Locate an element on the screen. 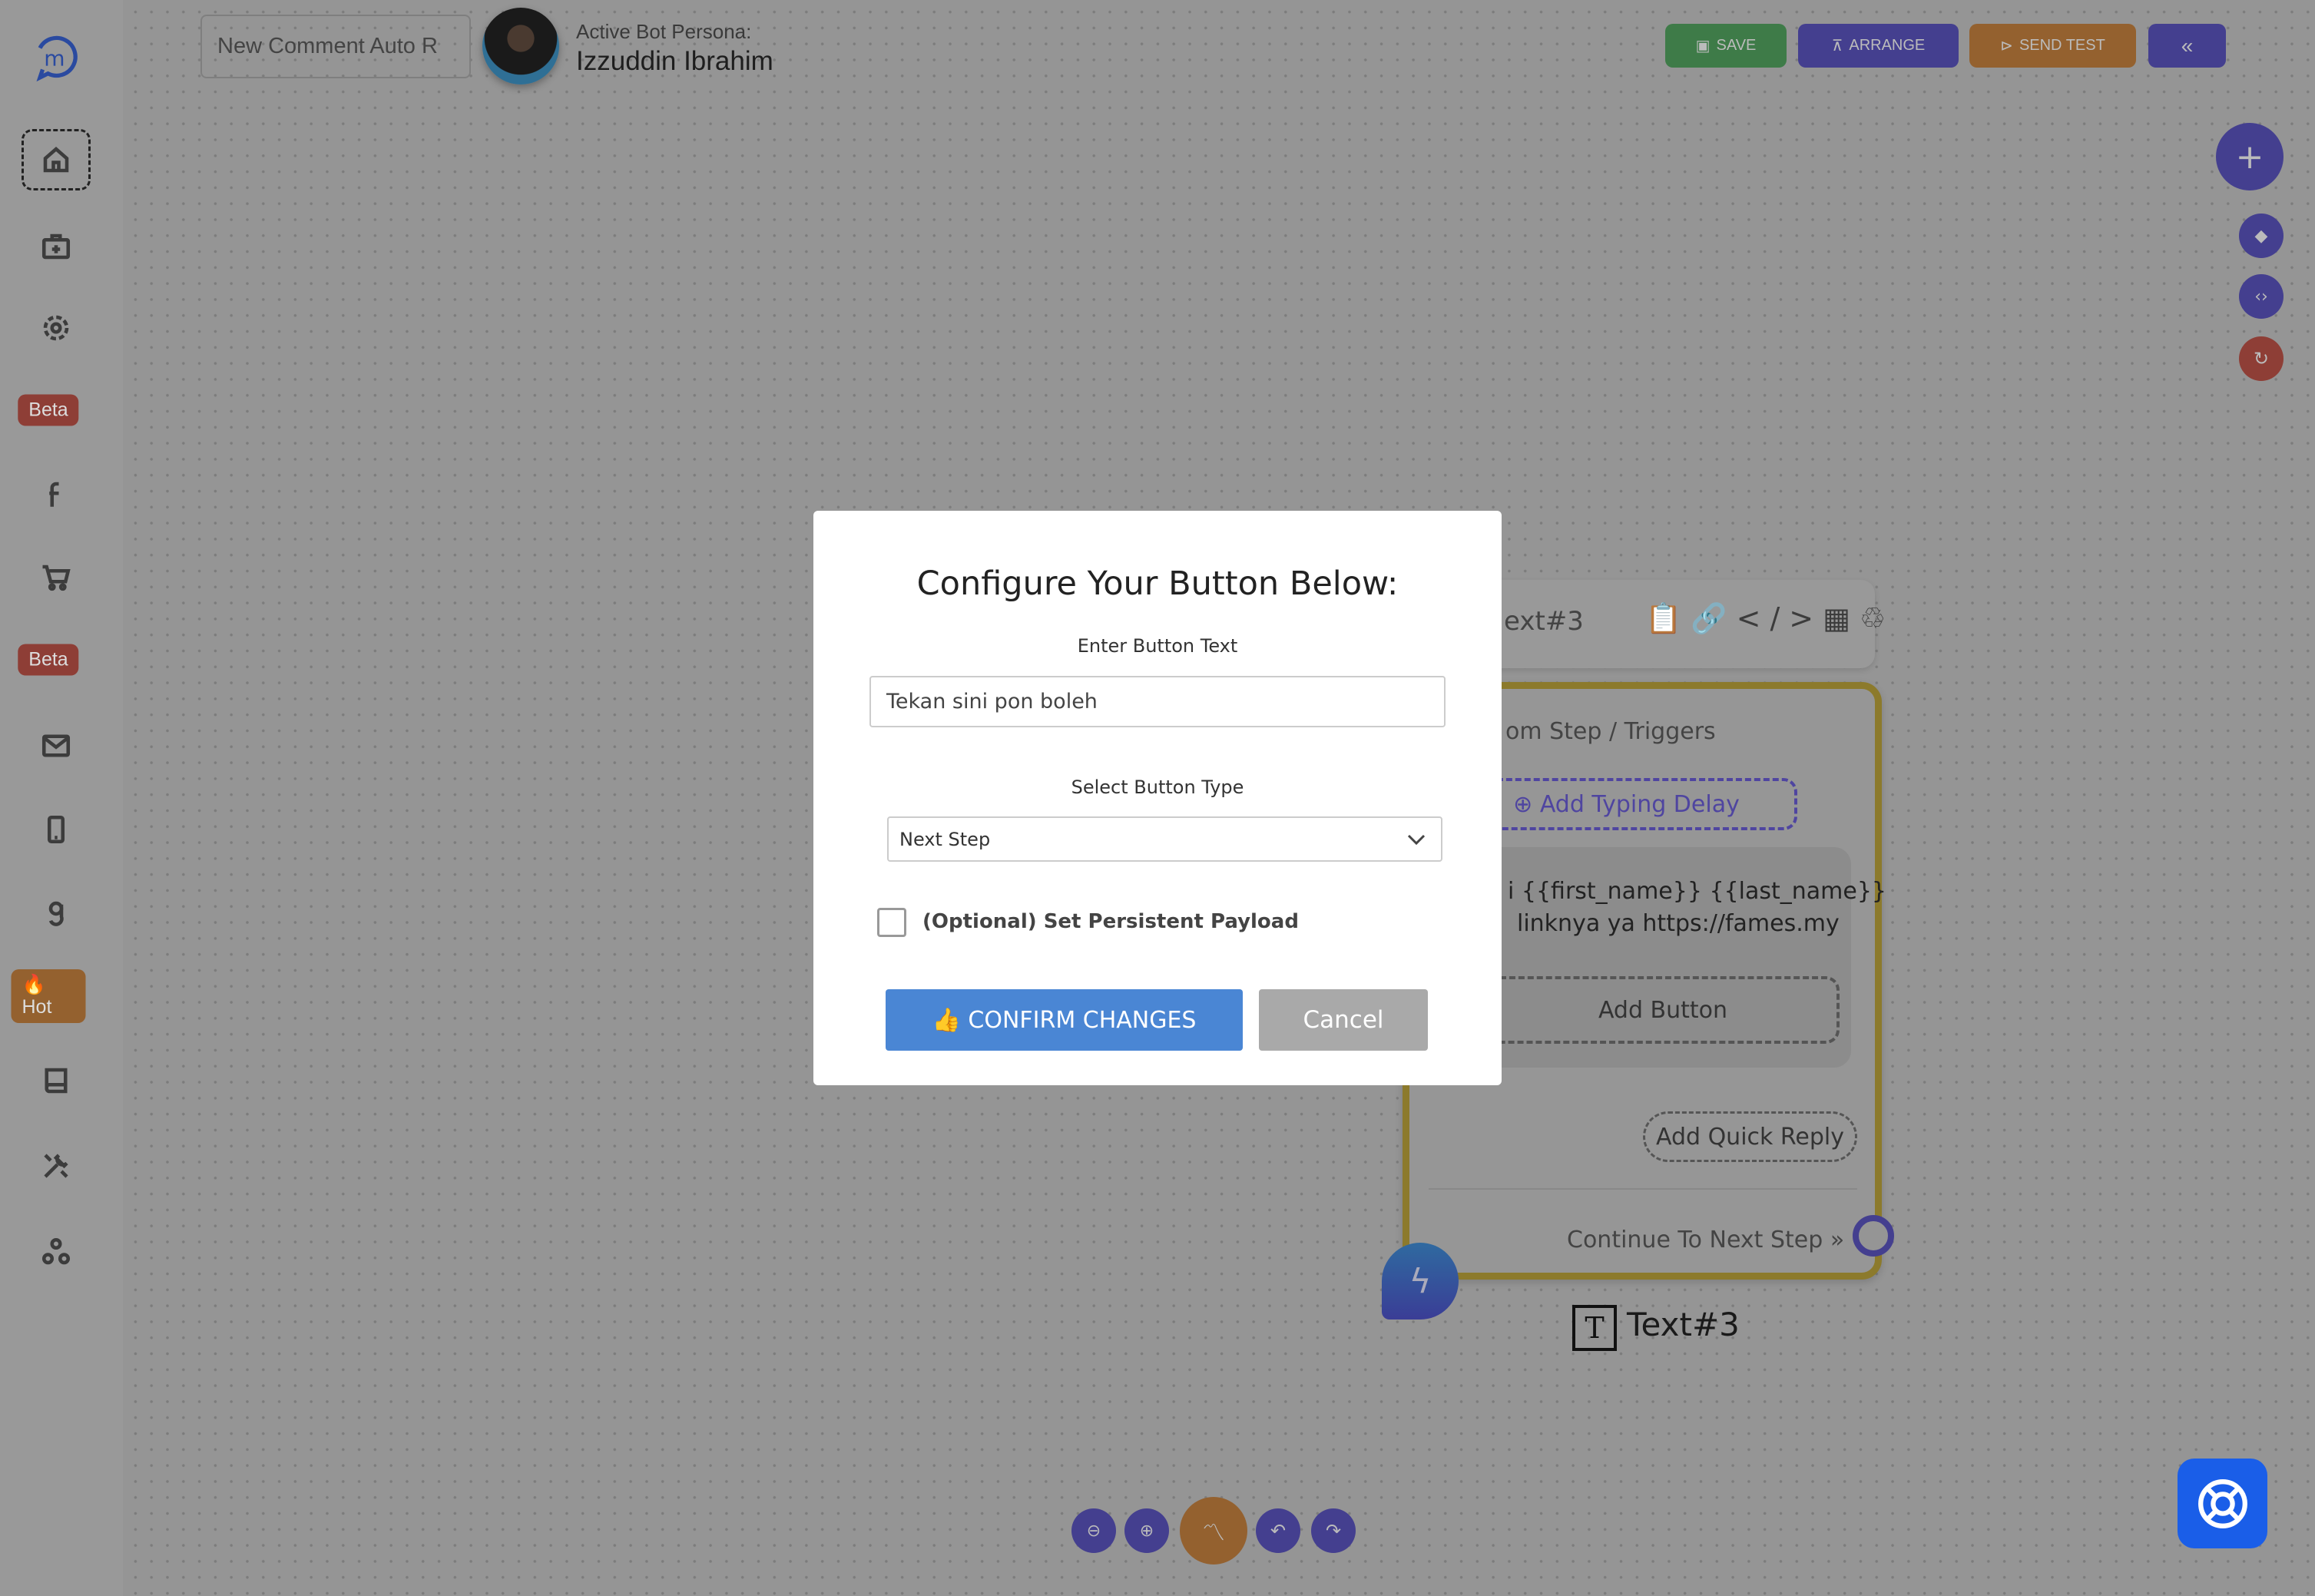 This screenshot has height=1596, width=2315. modal-title: Configure Your Button Below: is located at coordinates (1157, 584).